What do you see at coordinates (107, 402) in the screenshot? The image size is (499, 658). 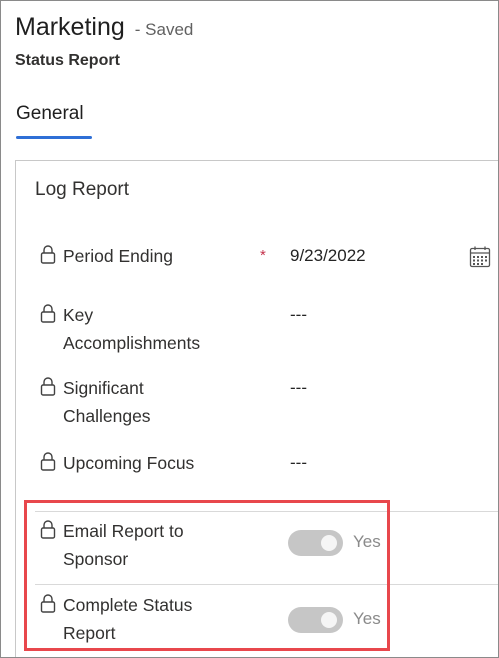 I see `field-label: Significant Challenges` at bounding box center [107, 402].